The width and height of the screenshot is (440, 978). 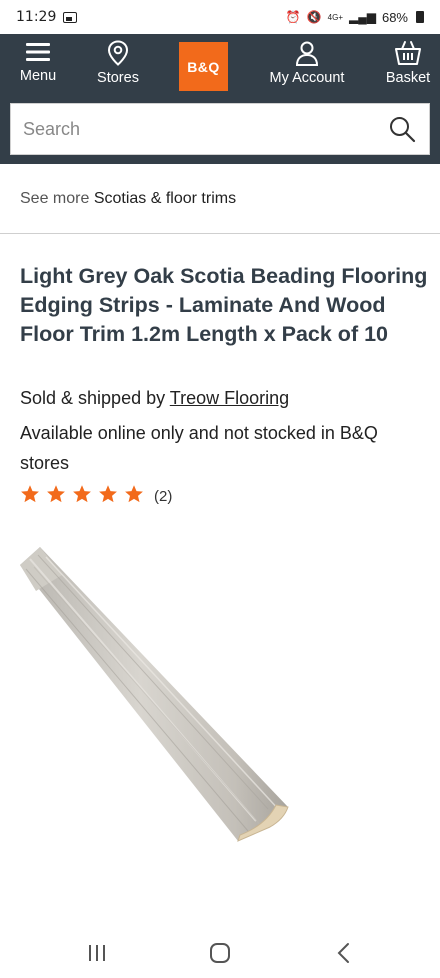 I want to click on sold-by: Sold & shipped by Treow Flooring, so click(x=154, y=398).